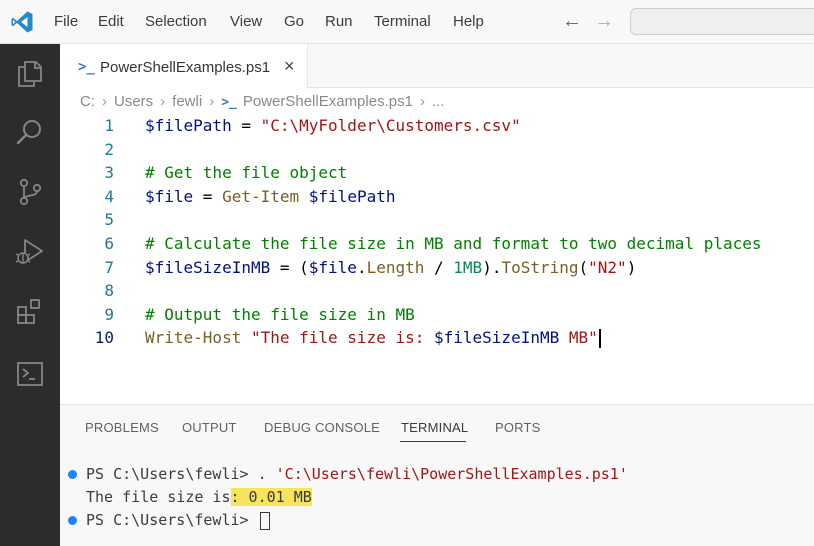 This screenshot has width=814, height=546. What do you see at coordinates (22, 22) in the screenshot?
I see `vscode-logo-icon` at bounding box center [22, 22].